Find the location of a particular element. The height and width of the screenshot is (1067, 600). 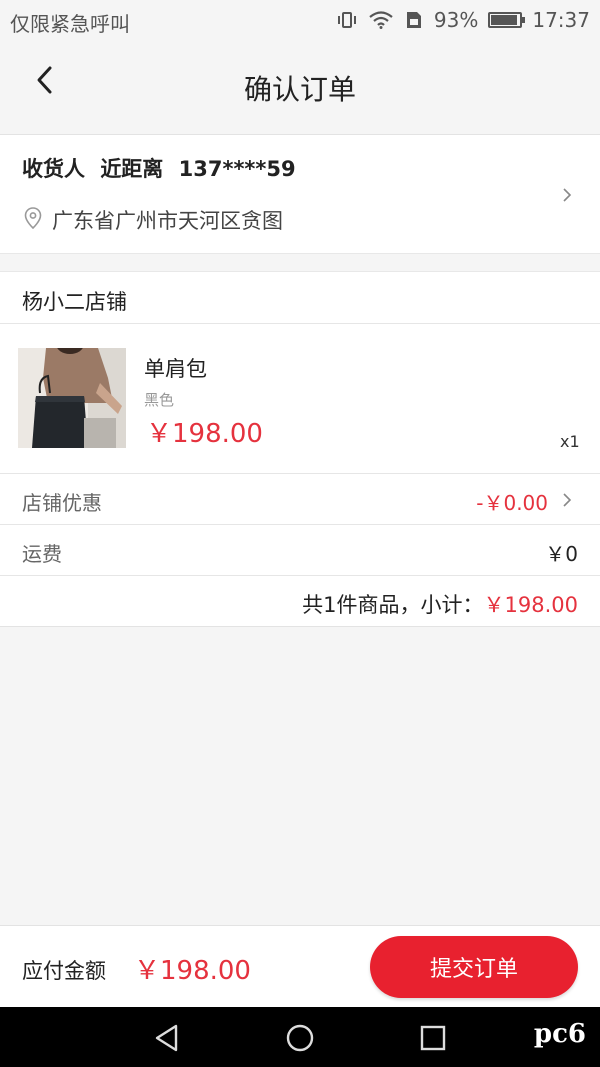

order-subtotal: 共1件商品，小计：￥198.00 is located at coordinates (440, 604).